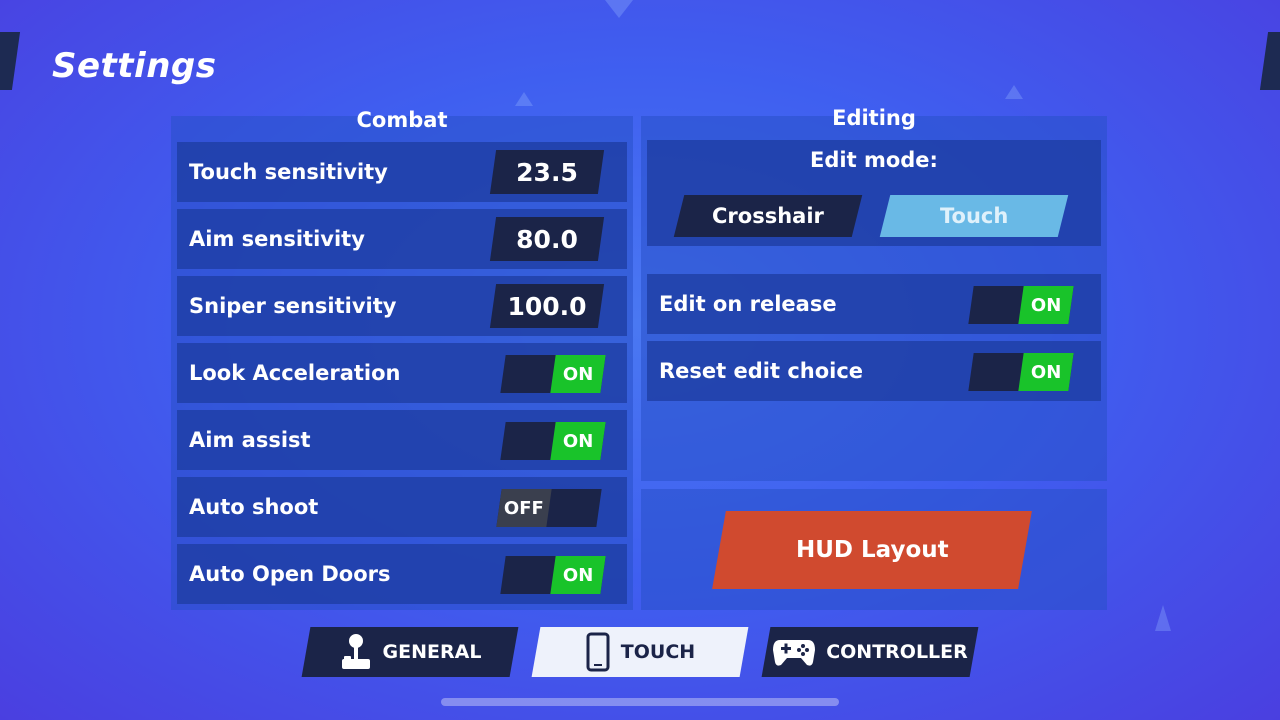 Image resolution: width=1280 pixels, height=720 pixels. I want to click on auto-shoot-label: Auto shoot, so click(254, 507).